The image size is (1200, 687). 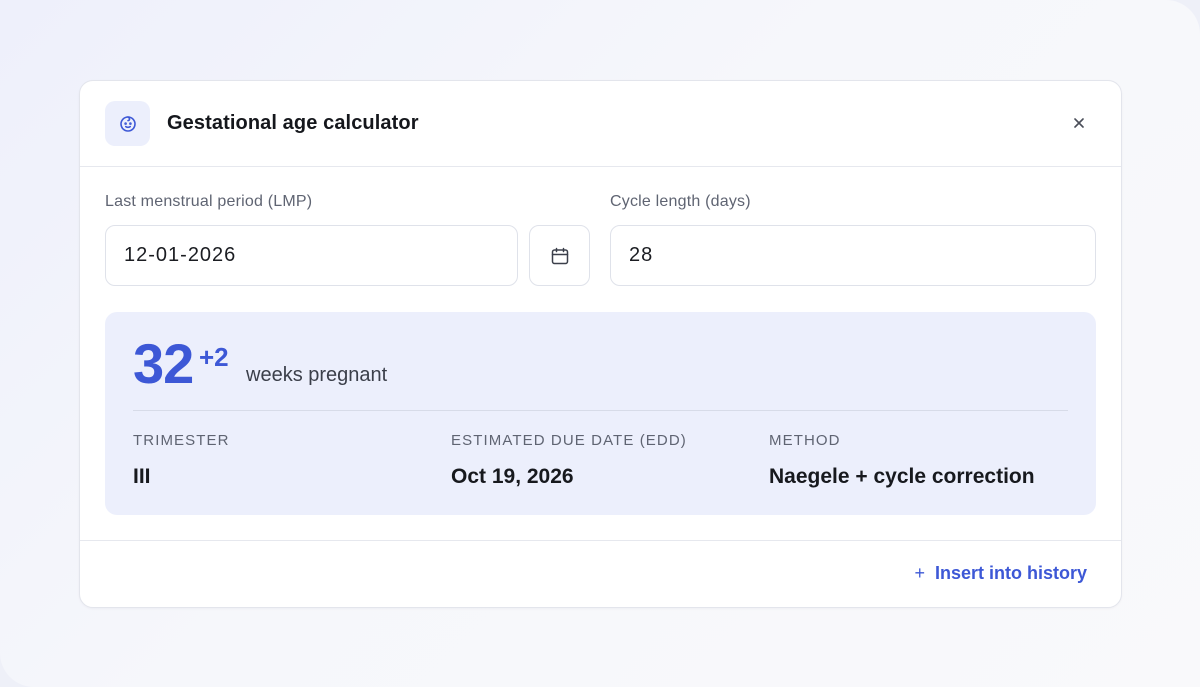 What do you see at coordinates (127, 123) in the screenshot?
I see `baby-face-icon` at bounding box center [127, 123].